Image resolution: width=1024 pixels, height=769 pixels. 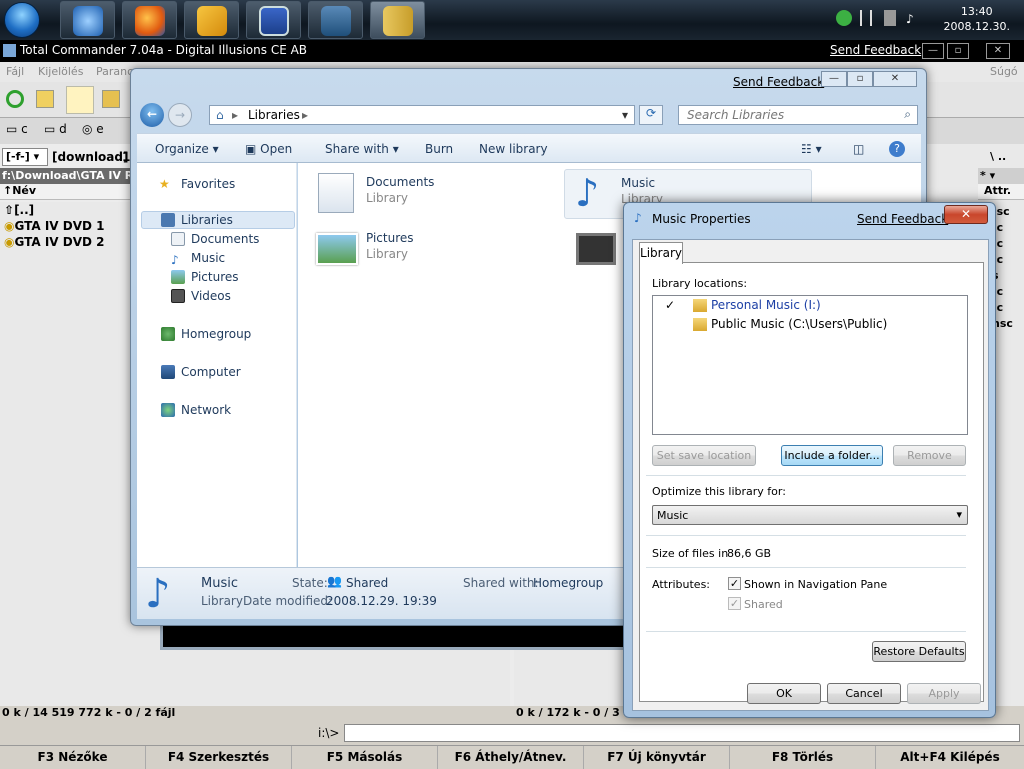 I want to click on details-modified-label: Date modified:, so click(x=288, y=601).